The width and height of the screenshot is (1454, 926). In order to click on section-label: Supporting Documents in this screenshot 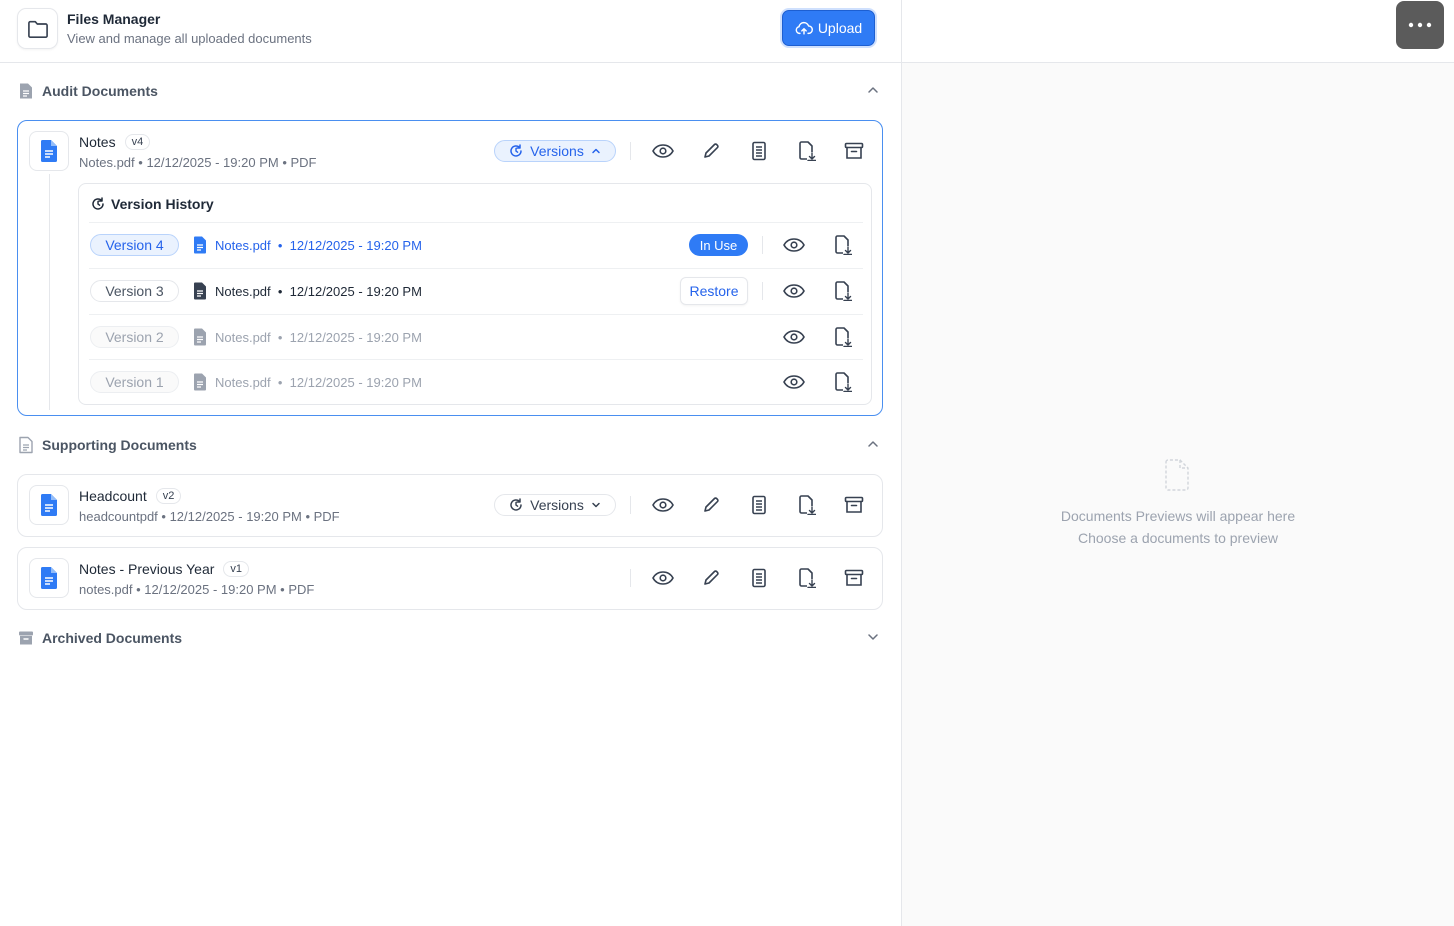, I will do `click(119, 445)`.